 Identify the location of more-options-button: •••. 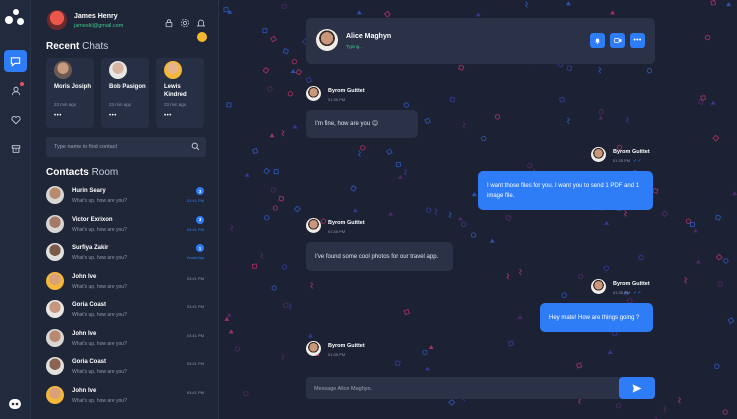
(637, 40).